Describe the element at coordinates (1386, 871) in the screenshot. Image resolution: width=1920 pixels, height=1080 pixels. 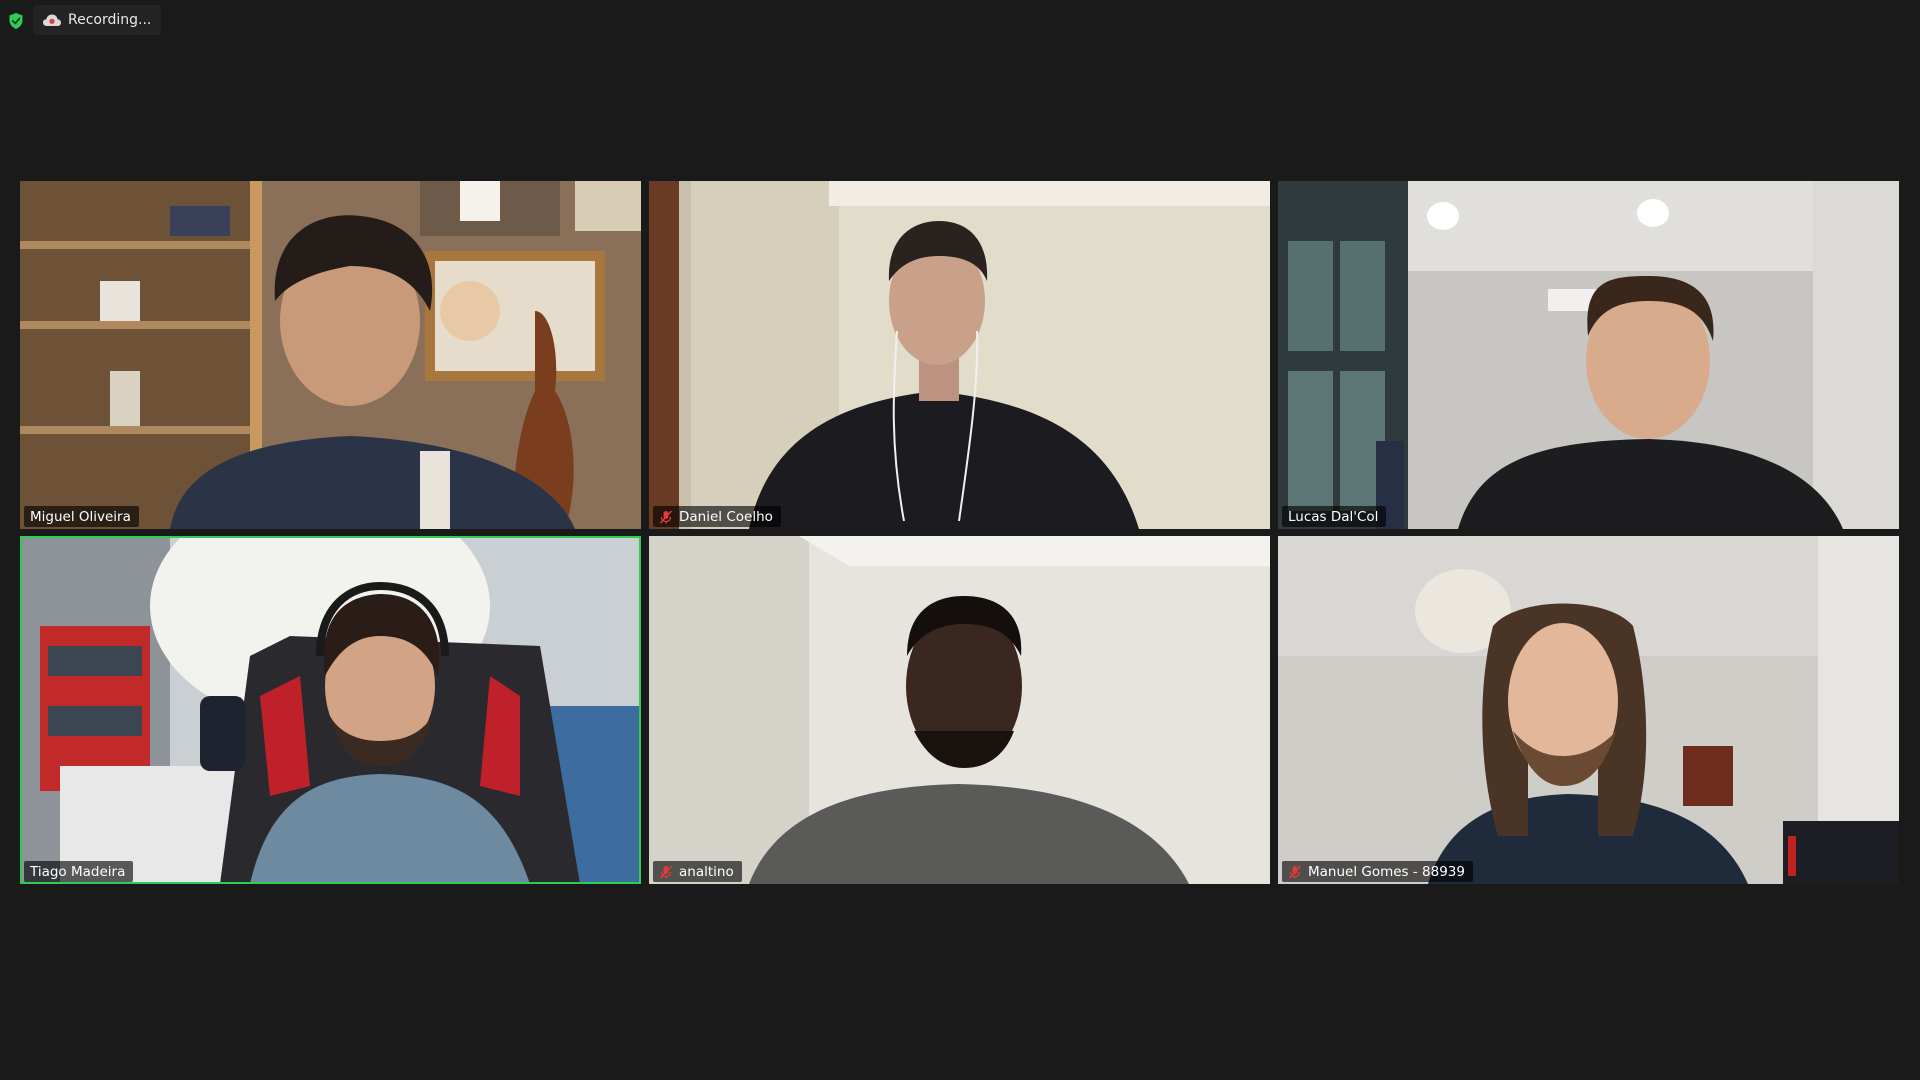
I see `participant-name: Manuel Gomes - 88939` at that location.